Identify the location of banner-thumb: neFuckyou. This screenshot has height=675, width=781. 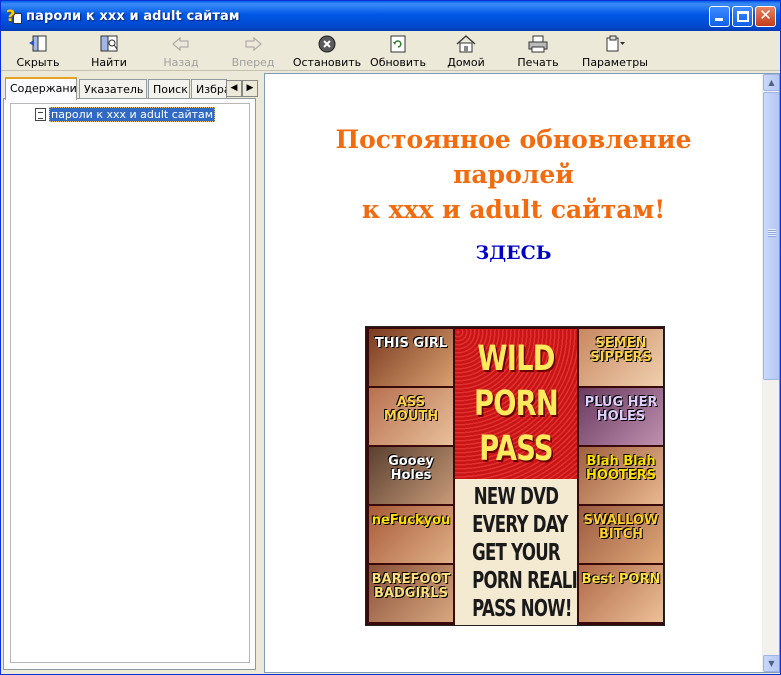
(411, 534).